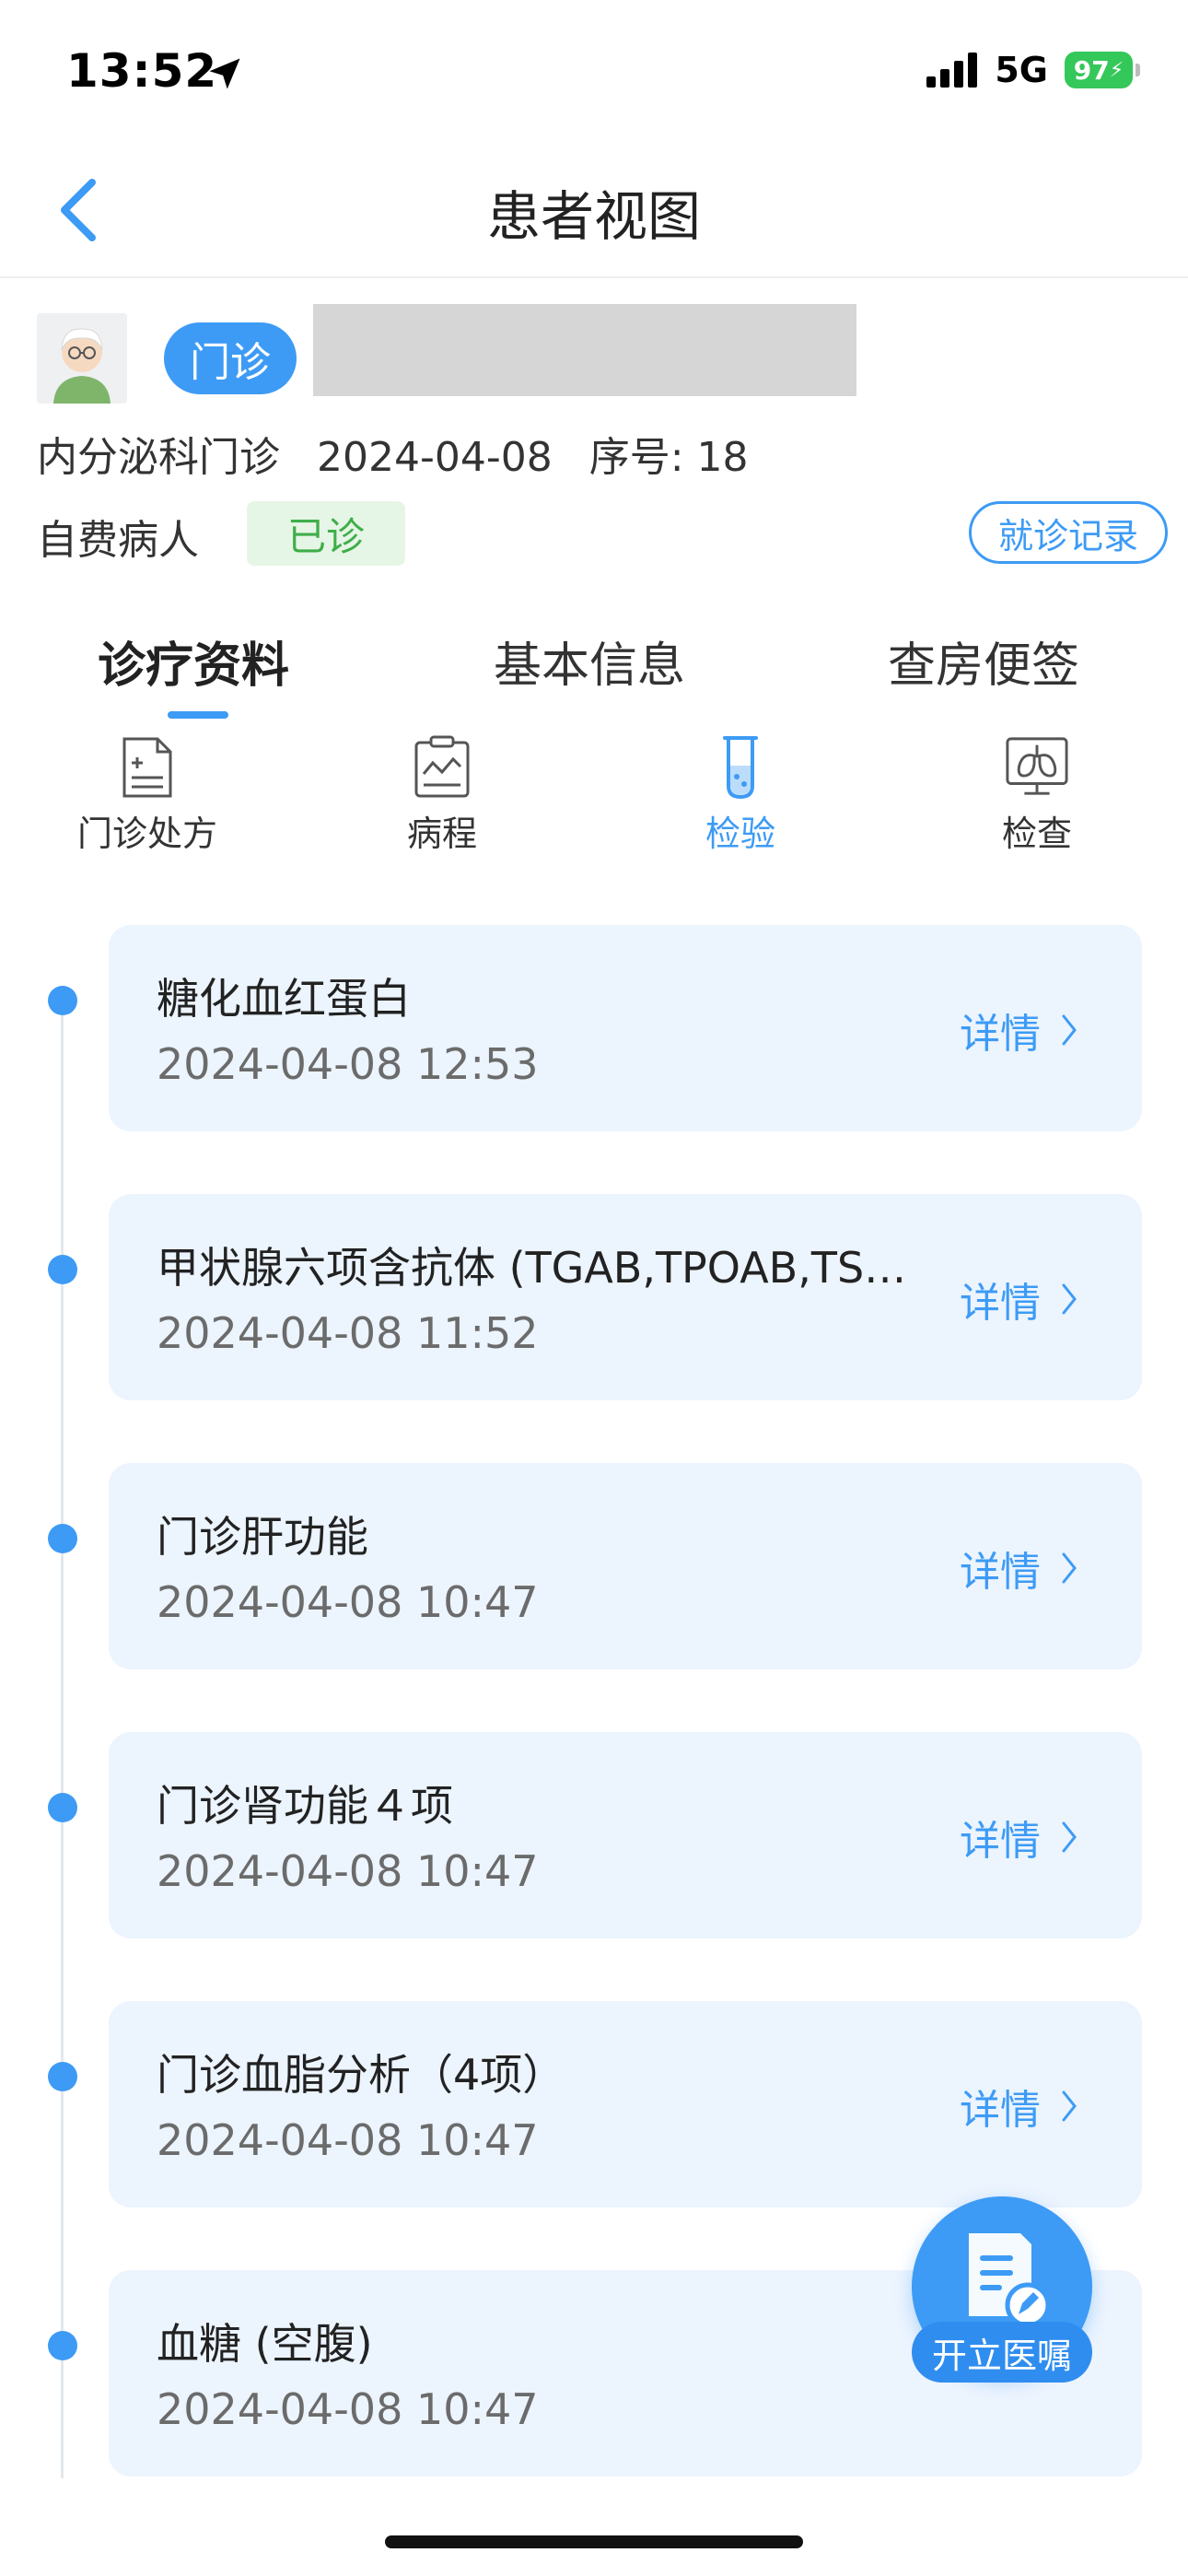 The height and width of the screenshot is (2576, 1188). What do you see at coordinates (625, 1835) in the screenshot?
I see `lab-record-card: 门诊肾功能４项 2024-04-08 10:47 详情` at bounding box center [625, 1835].